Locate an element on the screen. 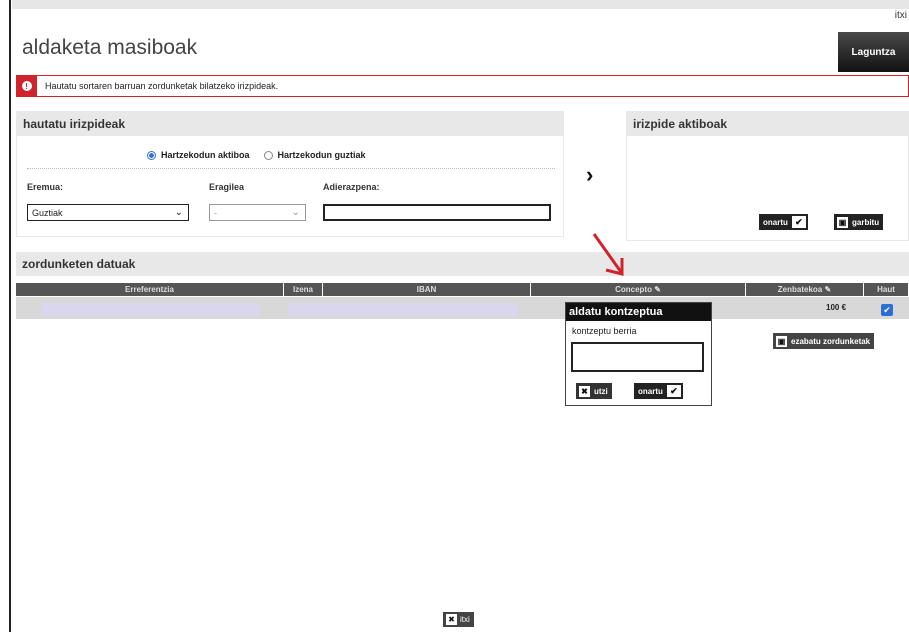 The width and height of the screenshot is (909, 632). column-header-concepto: Concepto ✎ is located at coordinates (638, 289).